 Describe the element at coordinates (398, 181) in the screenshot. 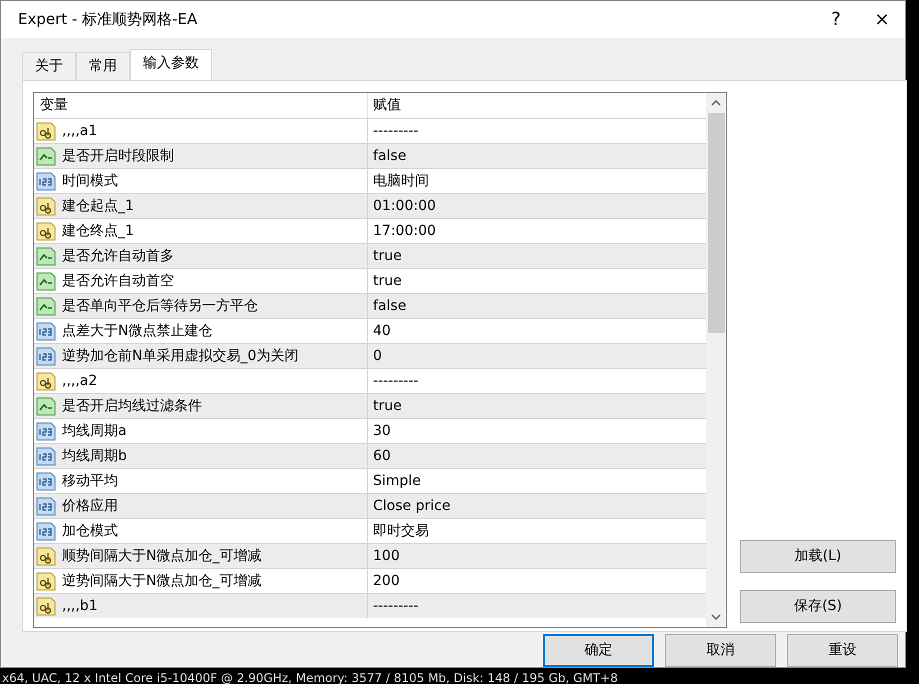

I see `parameter-value: 电脑时间` at that location.